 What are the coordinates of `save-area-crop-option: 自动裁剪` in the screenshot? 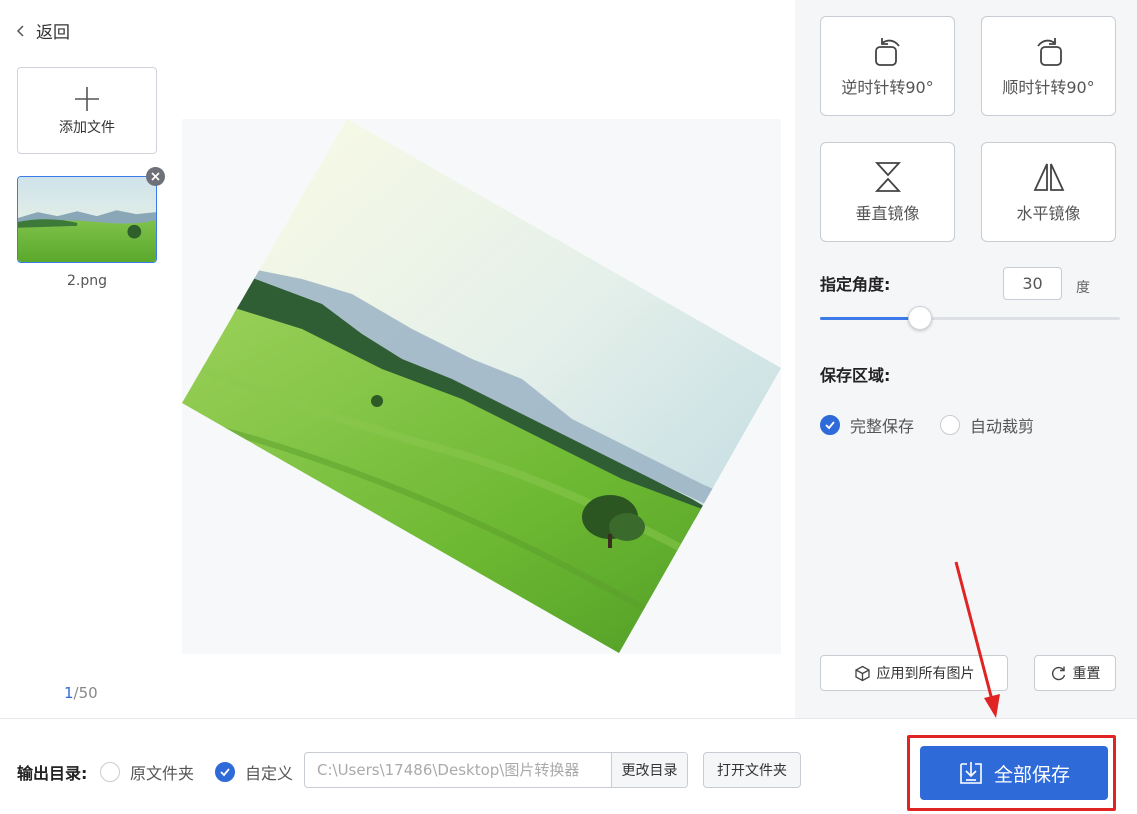 It's located at (987, 425).